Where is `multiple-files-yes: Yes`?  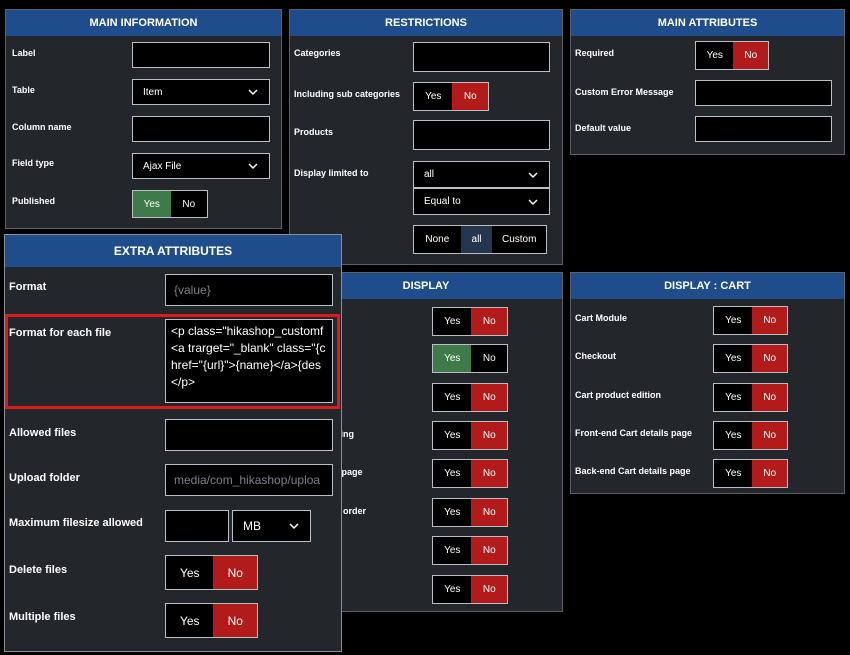
multiple-files-yes: Yes is located at coordinates (189, 620).